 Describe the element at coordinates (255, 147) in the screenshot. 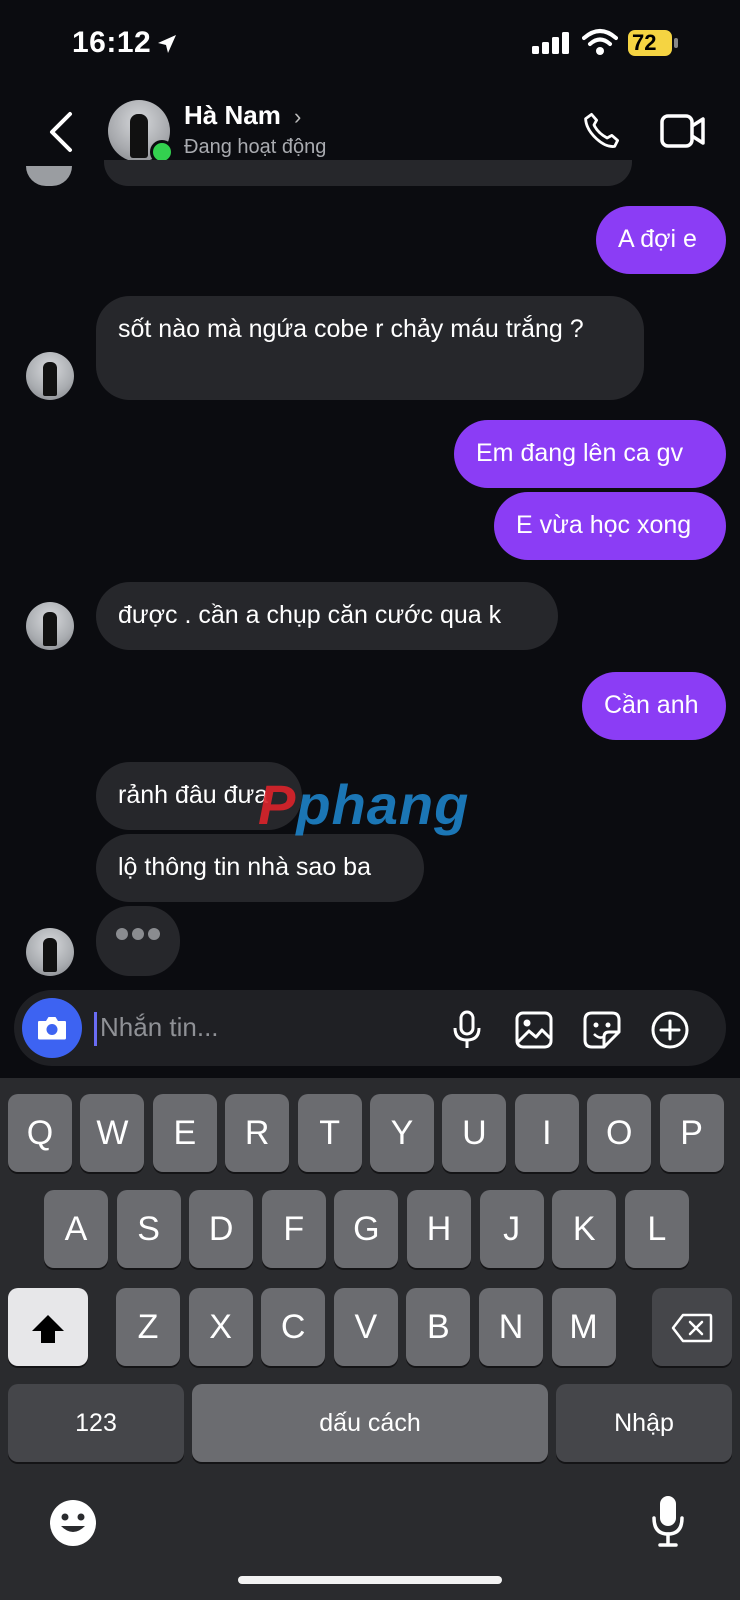

I see `presence-status: Đang hoạt động` at that location.